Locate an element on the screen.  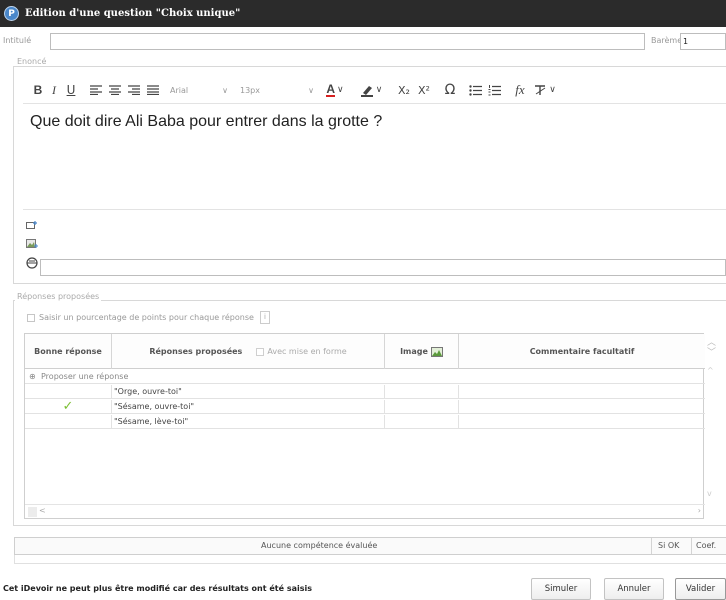
info-icon: i is located at coordinates (264, 317).